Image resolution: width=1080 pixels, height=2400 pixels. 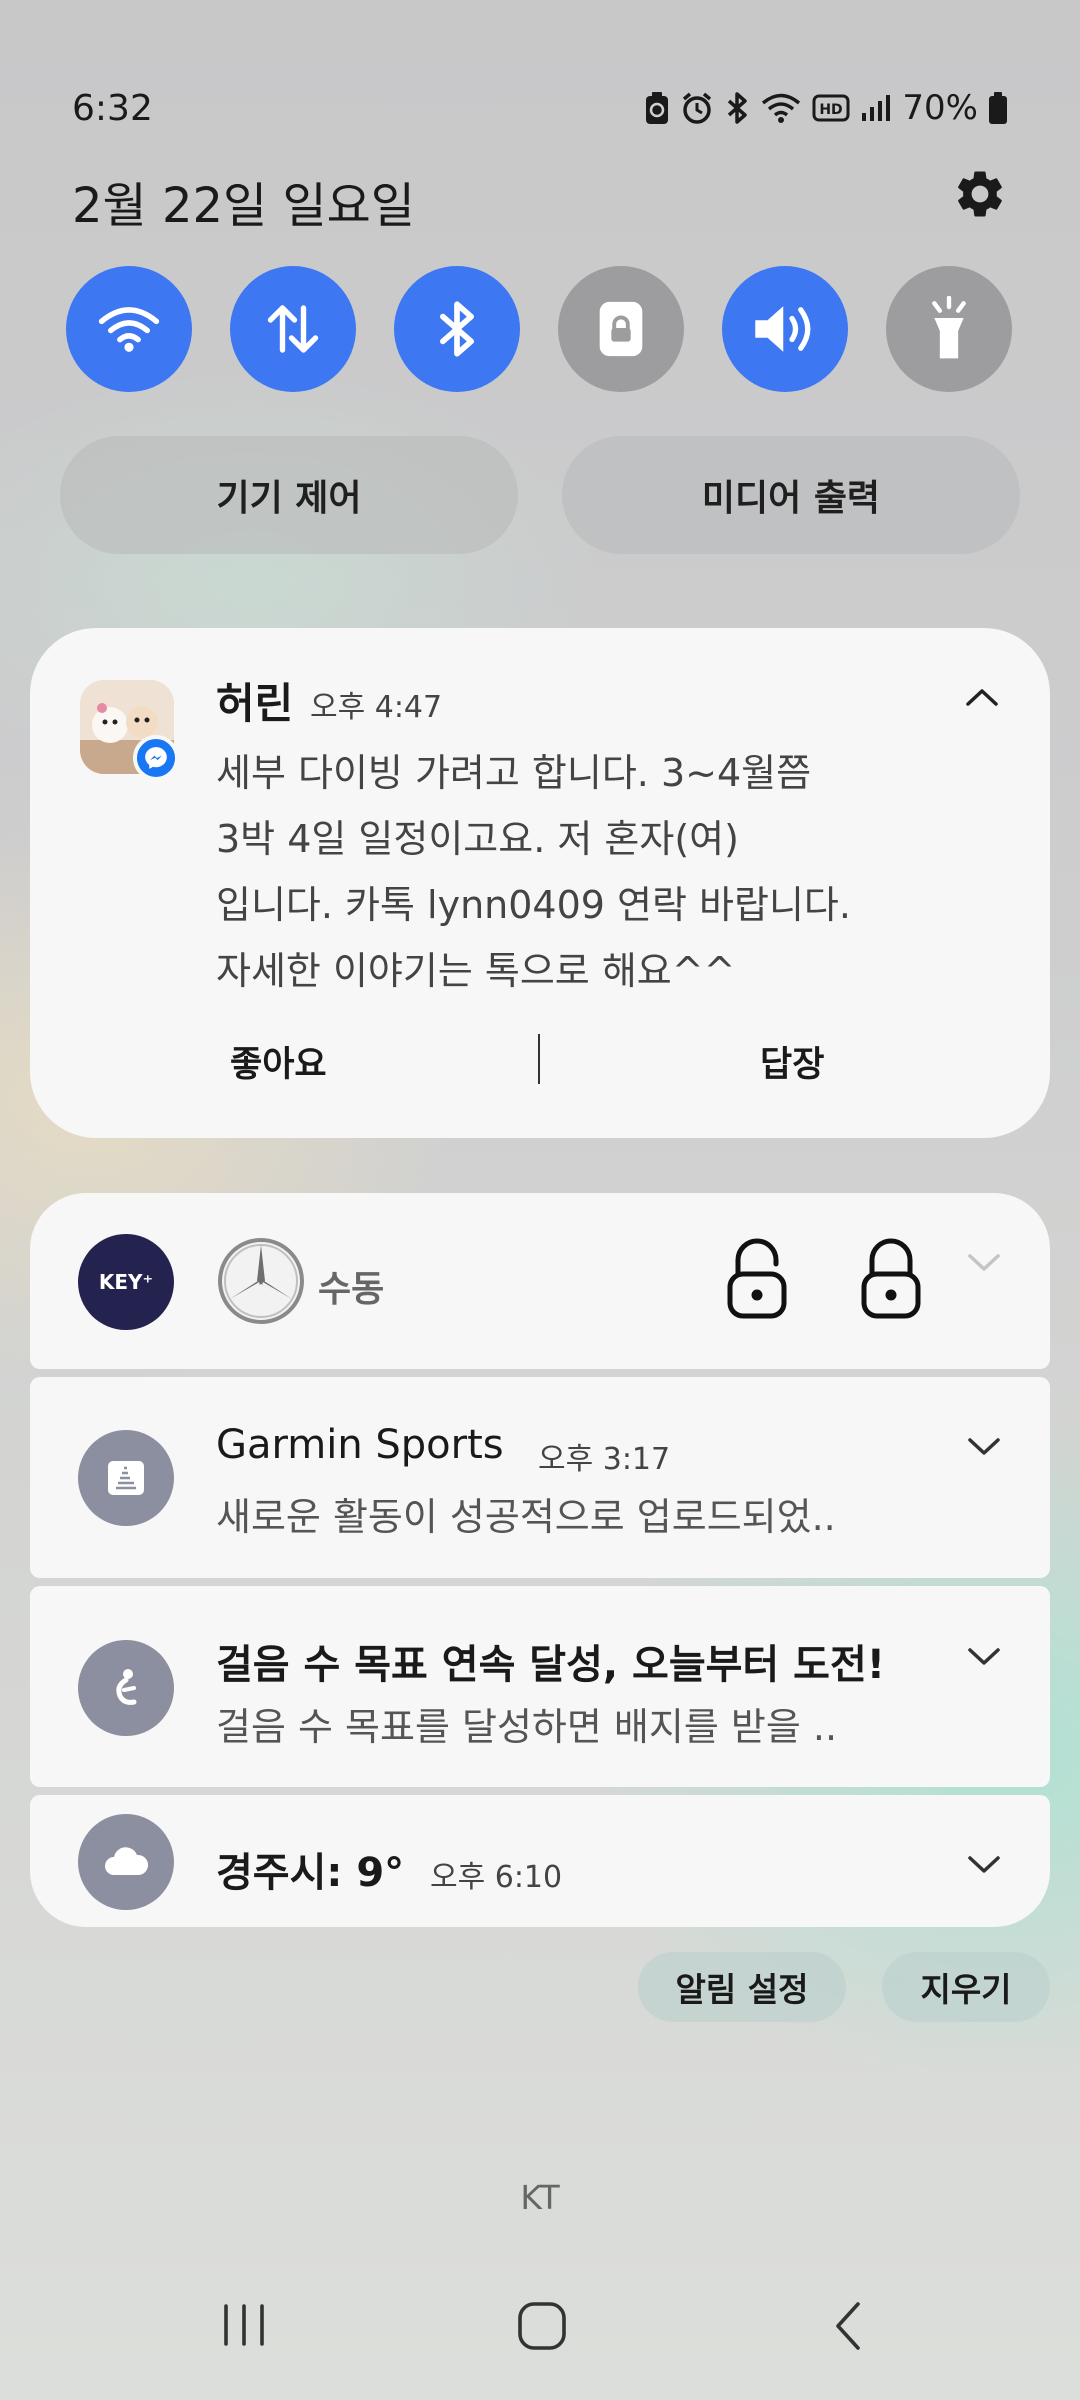 What do you see at coordinates (657, 108) in the screenshot?
I see `recycle-battery-icon` at bounding box center [657, 108].